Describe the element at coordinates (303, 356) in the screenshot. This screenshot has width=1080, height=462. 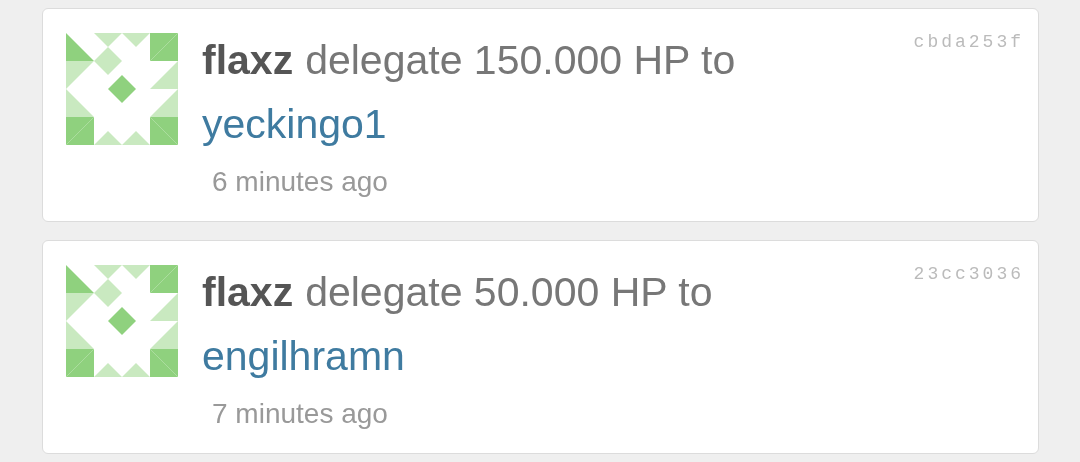
I see `target-link: engilhramn` at that location.